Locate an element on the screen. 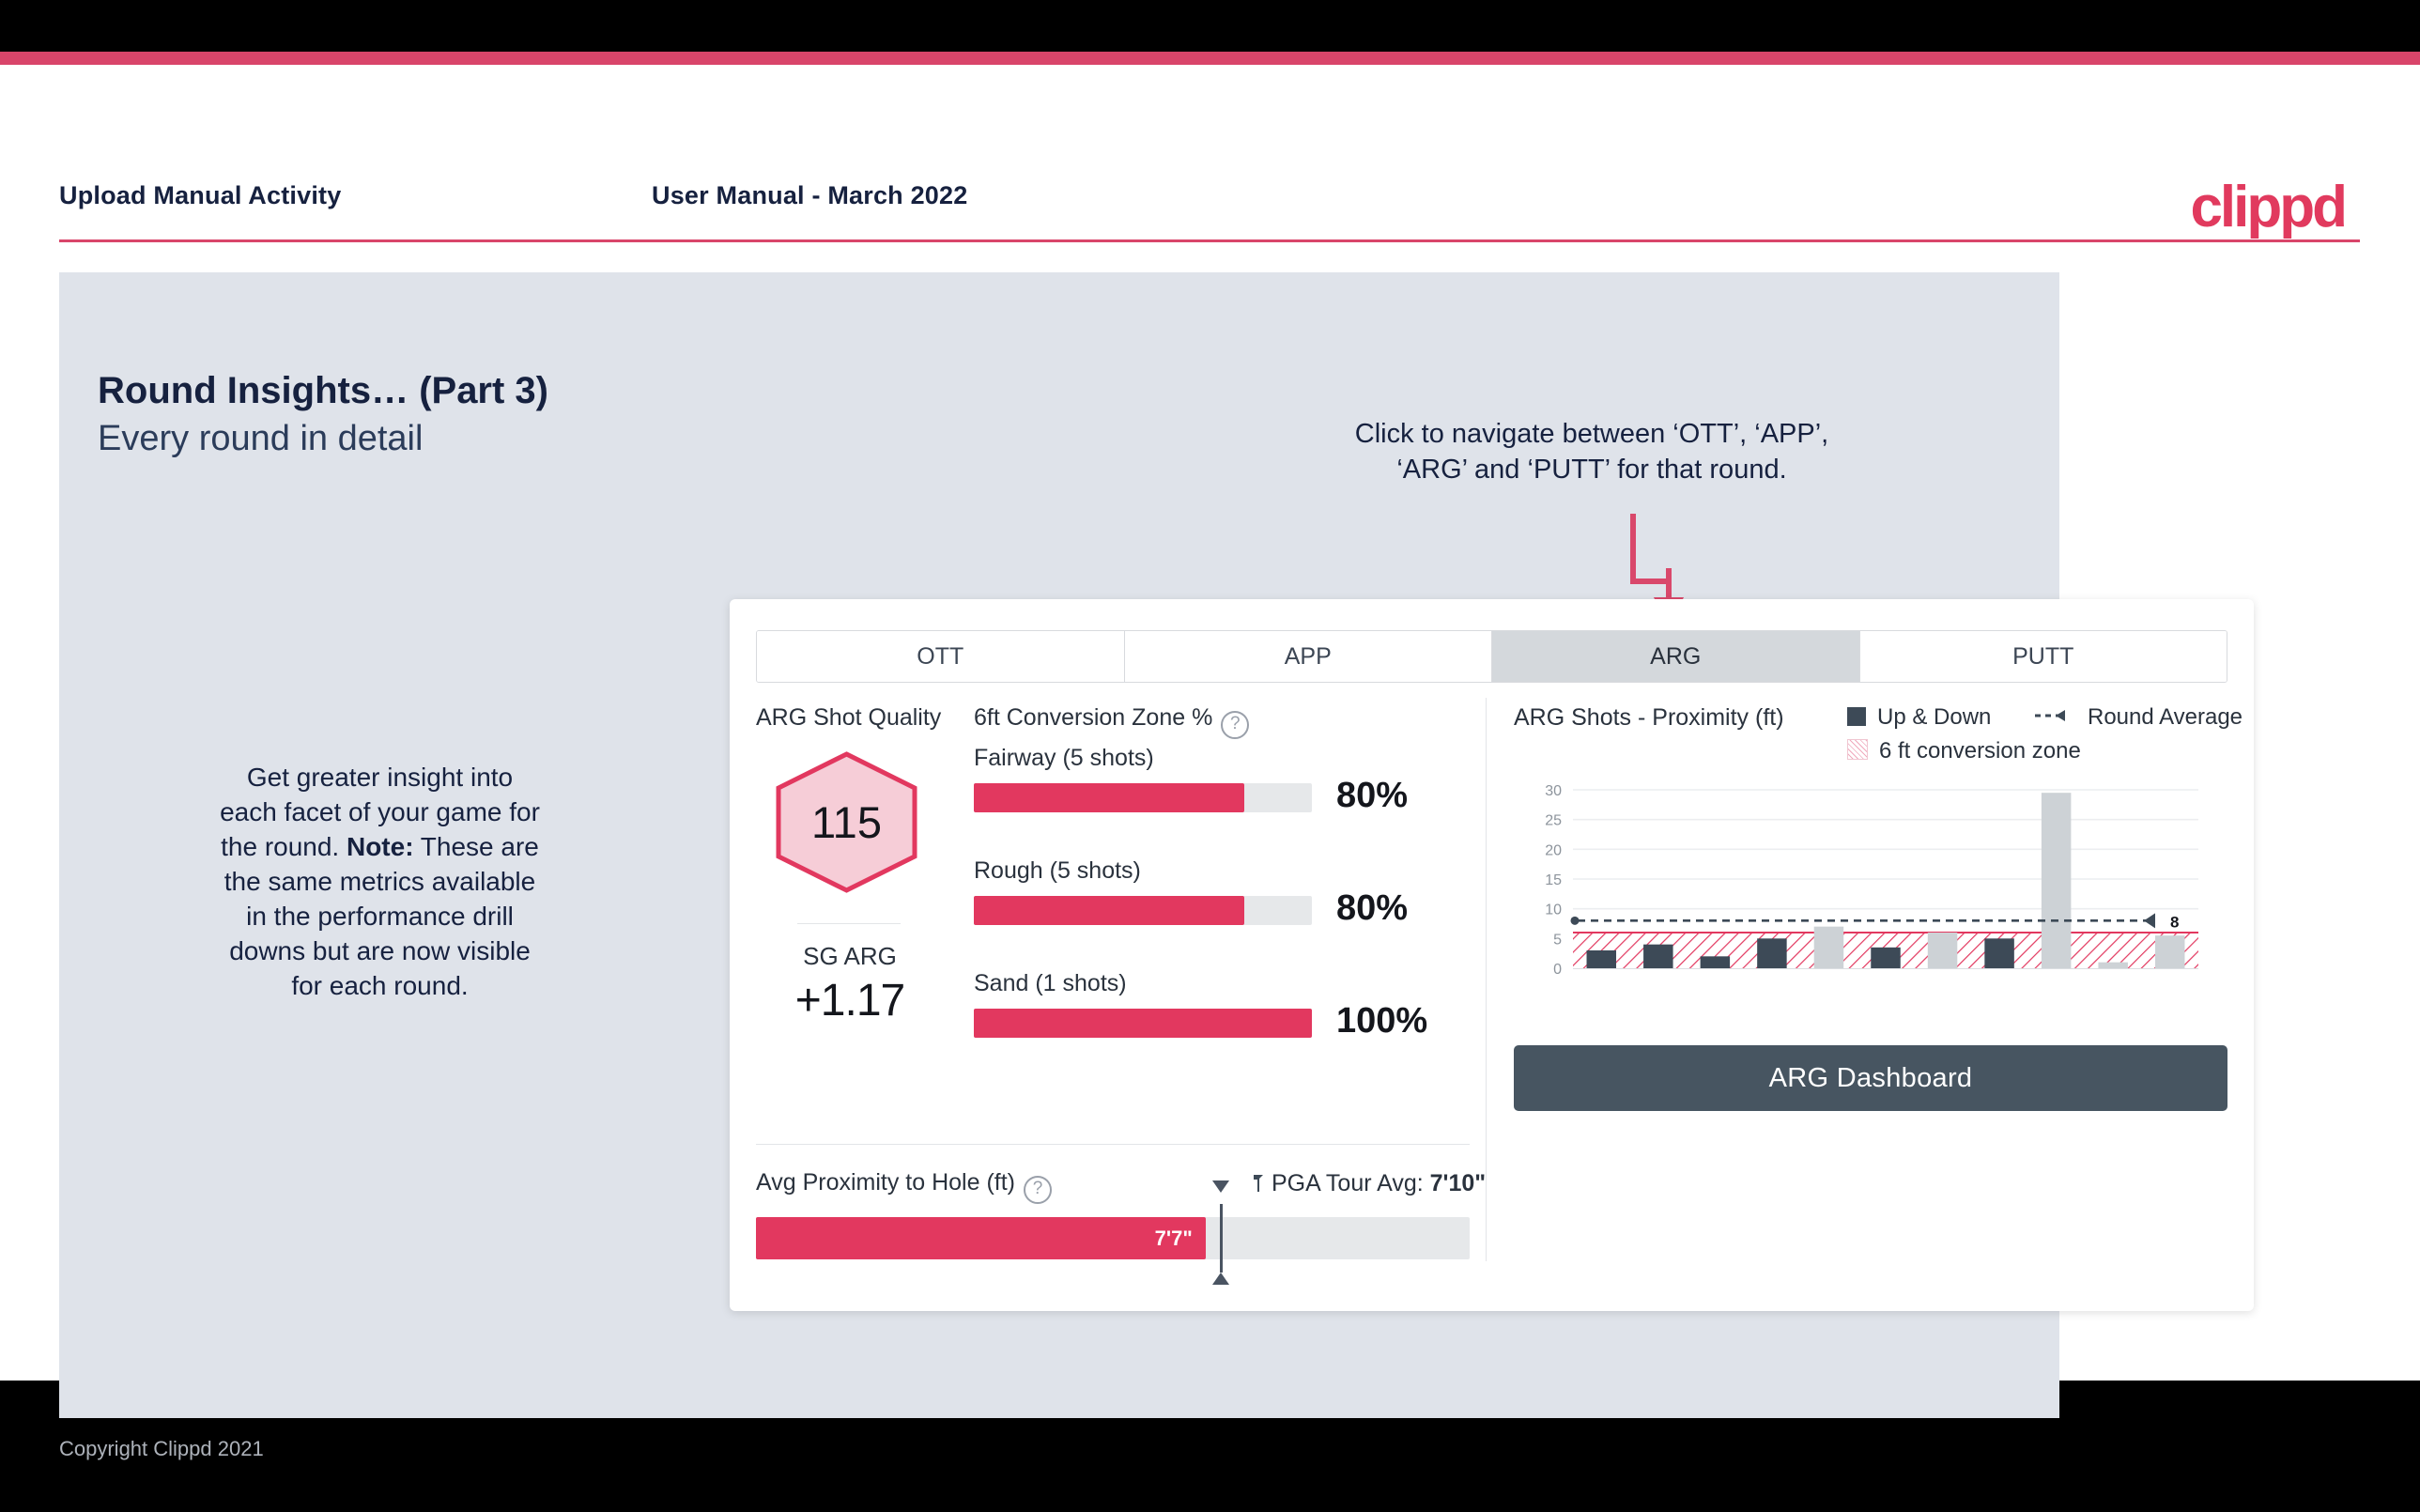 This screenshot has height=1512, width=2420. shot-quality-score: 115 is located at coordinates (847, 822).